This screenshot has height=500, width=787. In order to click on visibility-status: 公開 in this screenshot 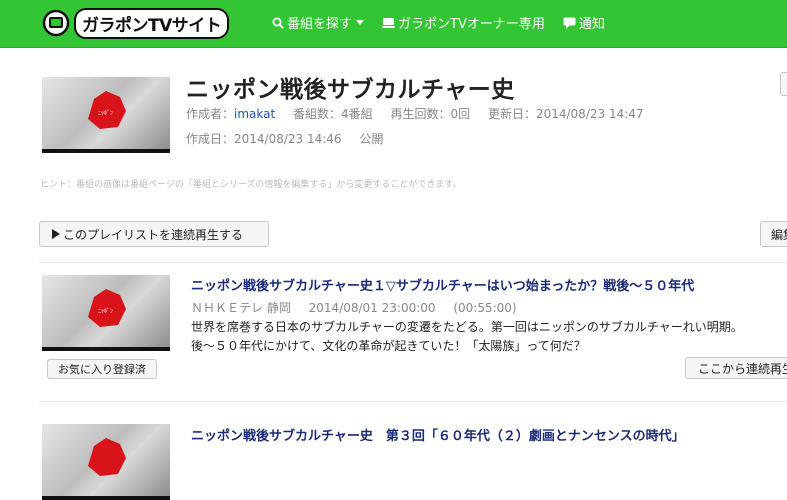, I will do `click(371, 139)`.